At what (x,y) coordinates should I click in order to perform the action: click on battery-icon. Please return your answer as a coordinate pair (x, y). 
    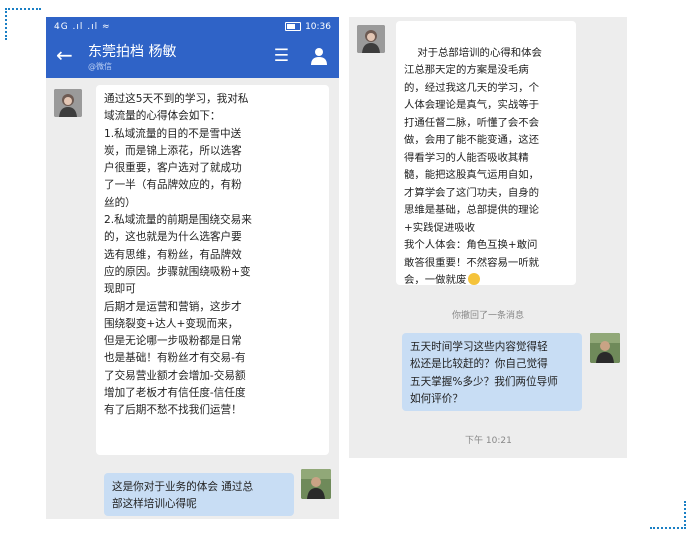
    Looking at the image, I should click on (293, 26).